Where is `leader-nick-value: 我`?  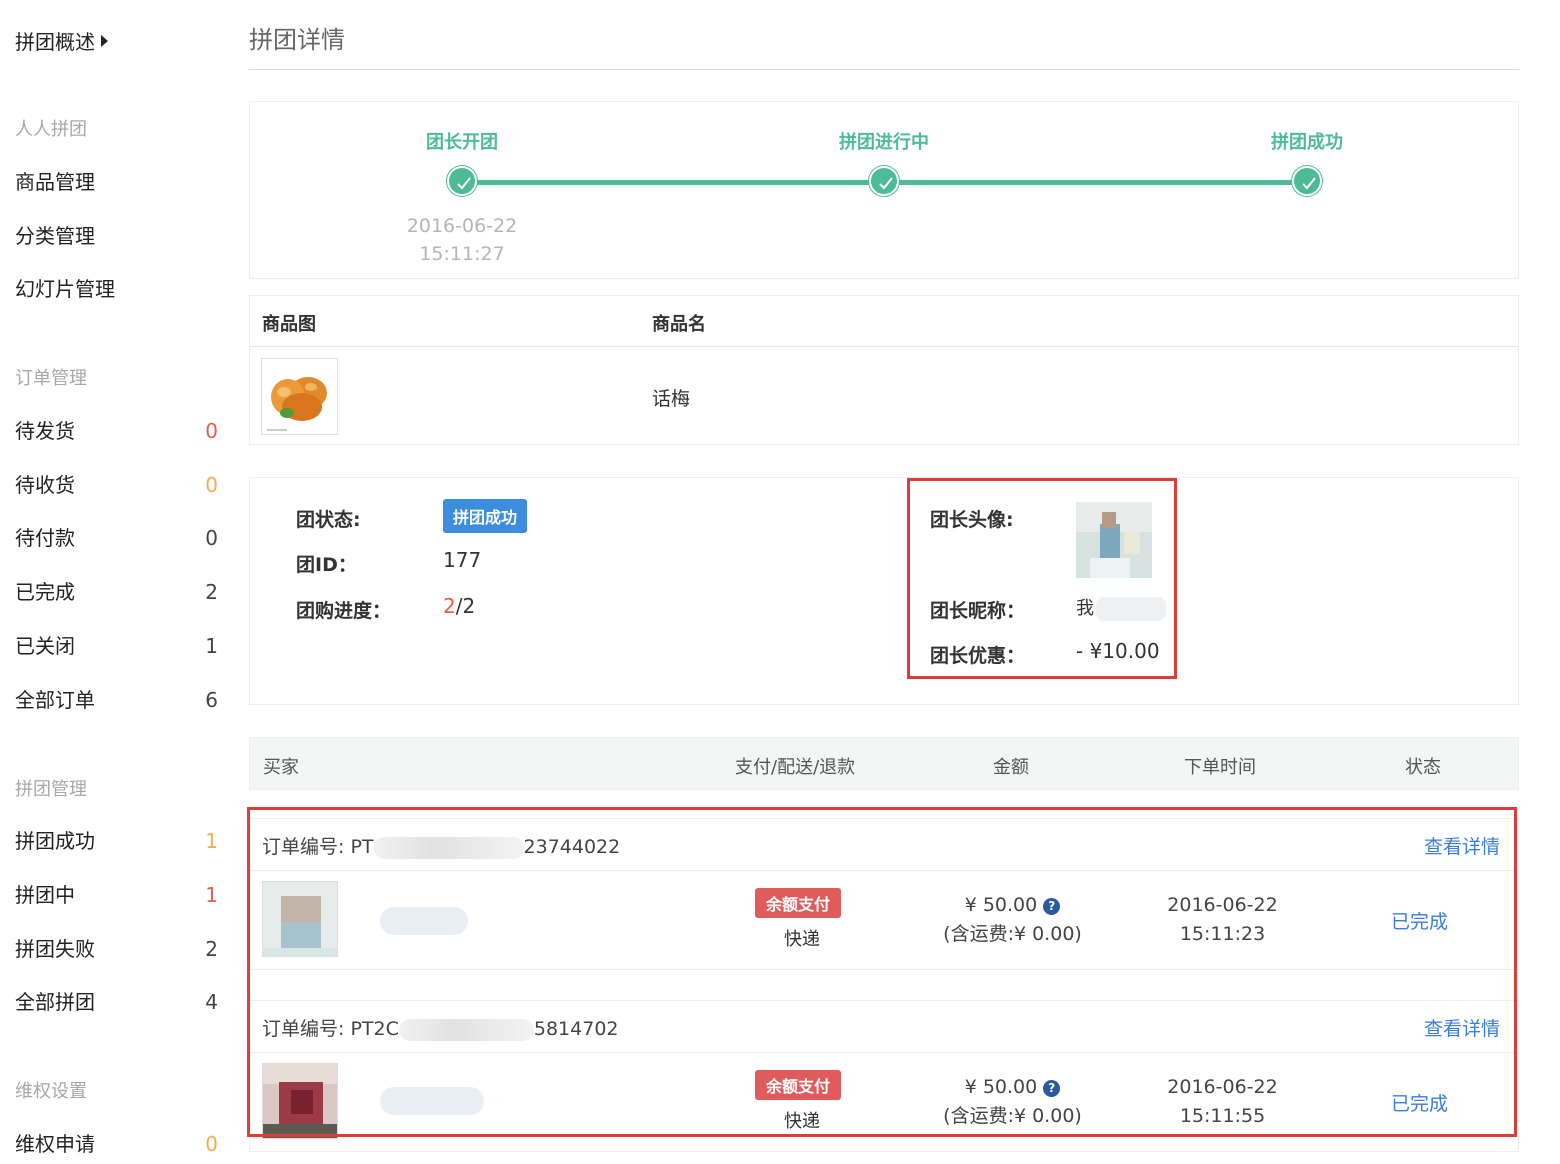 leader-nick-value: 我 is located at coordinates (1121, 607).